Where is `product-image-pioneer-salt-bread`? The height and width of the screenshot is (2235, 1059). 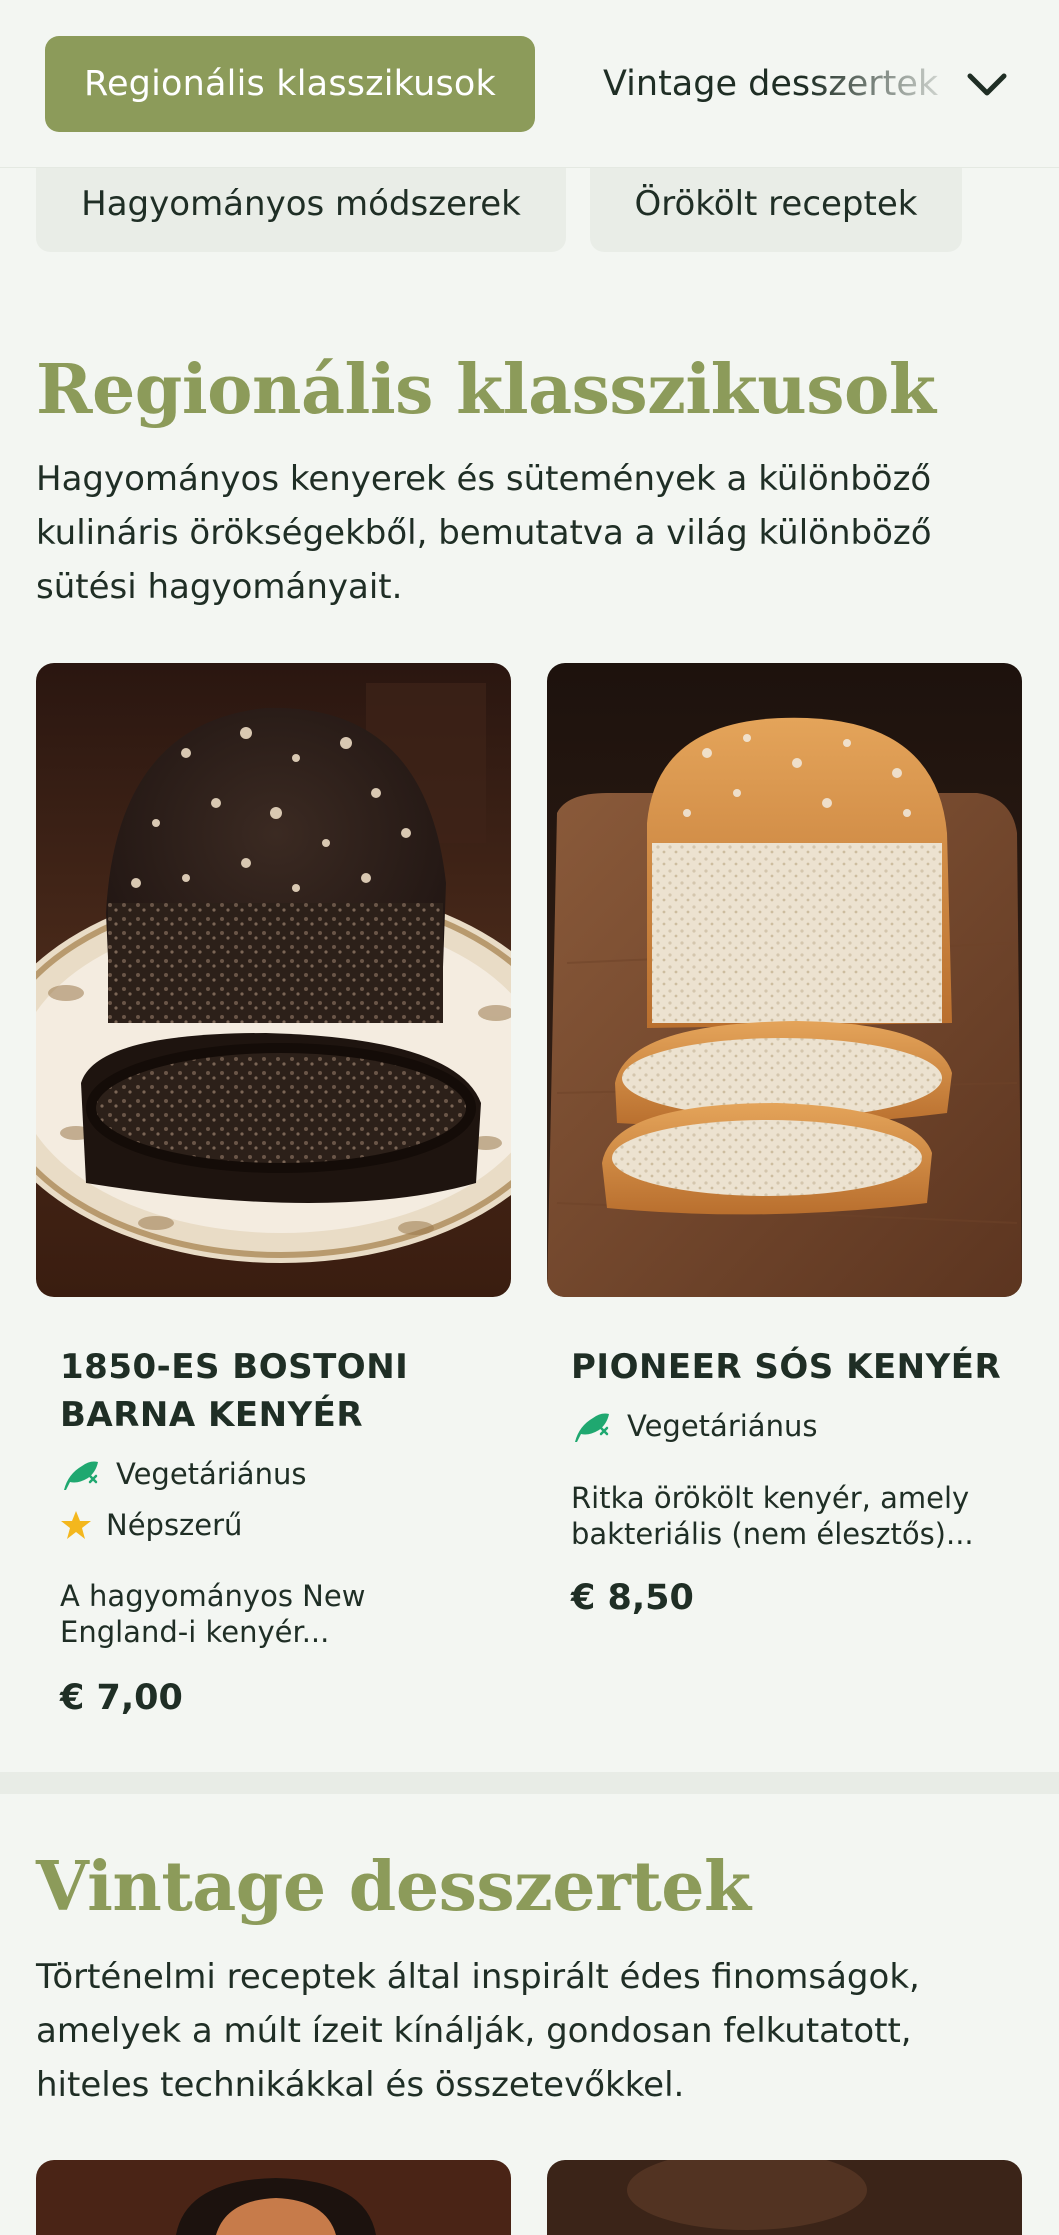 product-image-pioneer-salt-bread is located at coordinates (784, 980).